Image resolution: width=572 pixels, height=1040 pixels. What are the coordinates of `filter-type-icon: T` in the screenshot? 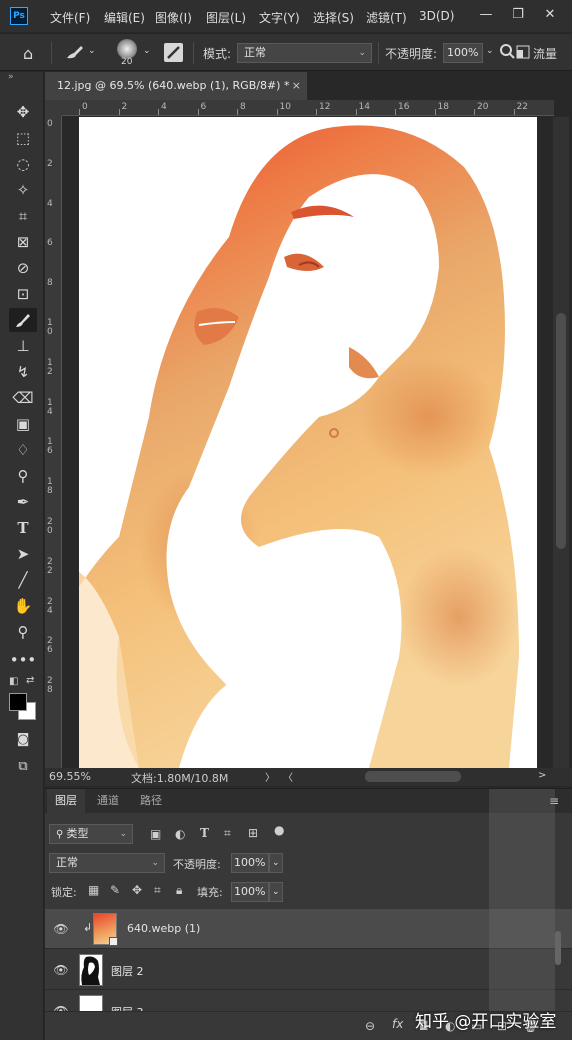 It's located at (204, 833).